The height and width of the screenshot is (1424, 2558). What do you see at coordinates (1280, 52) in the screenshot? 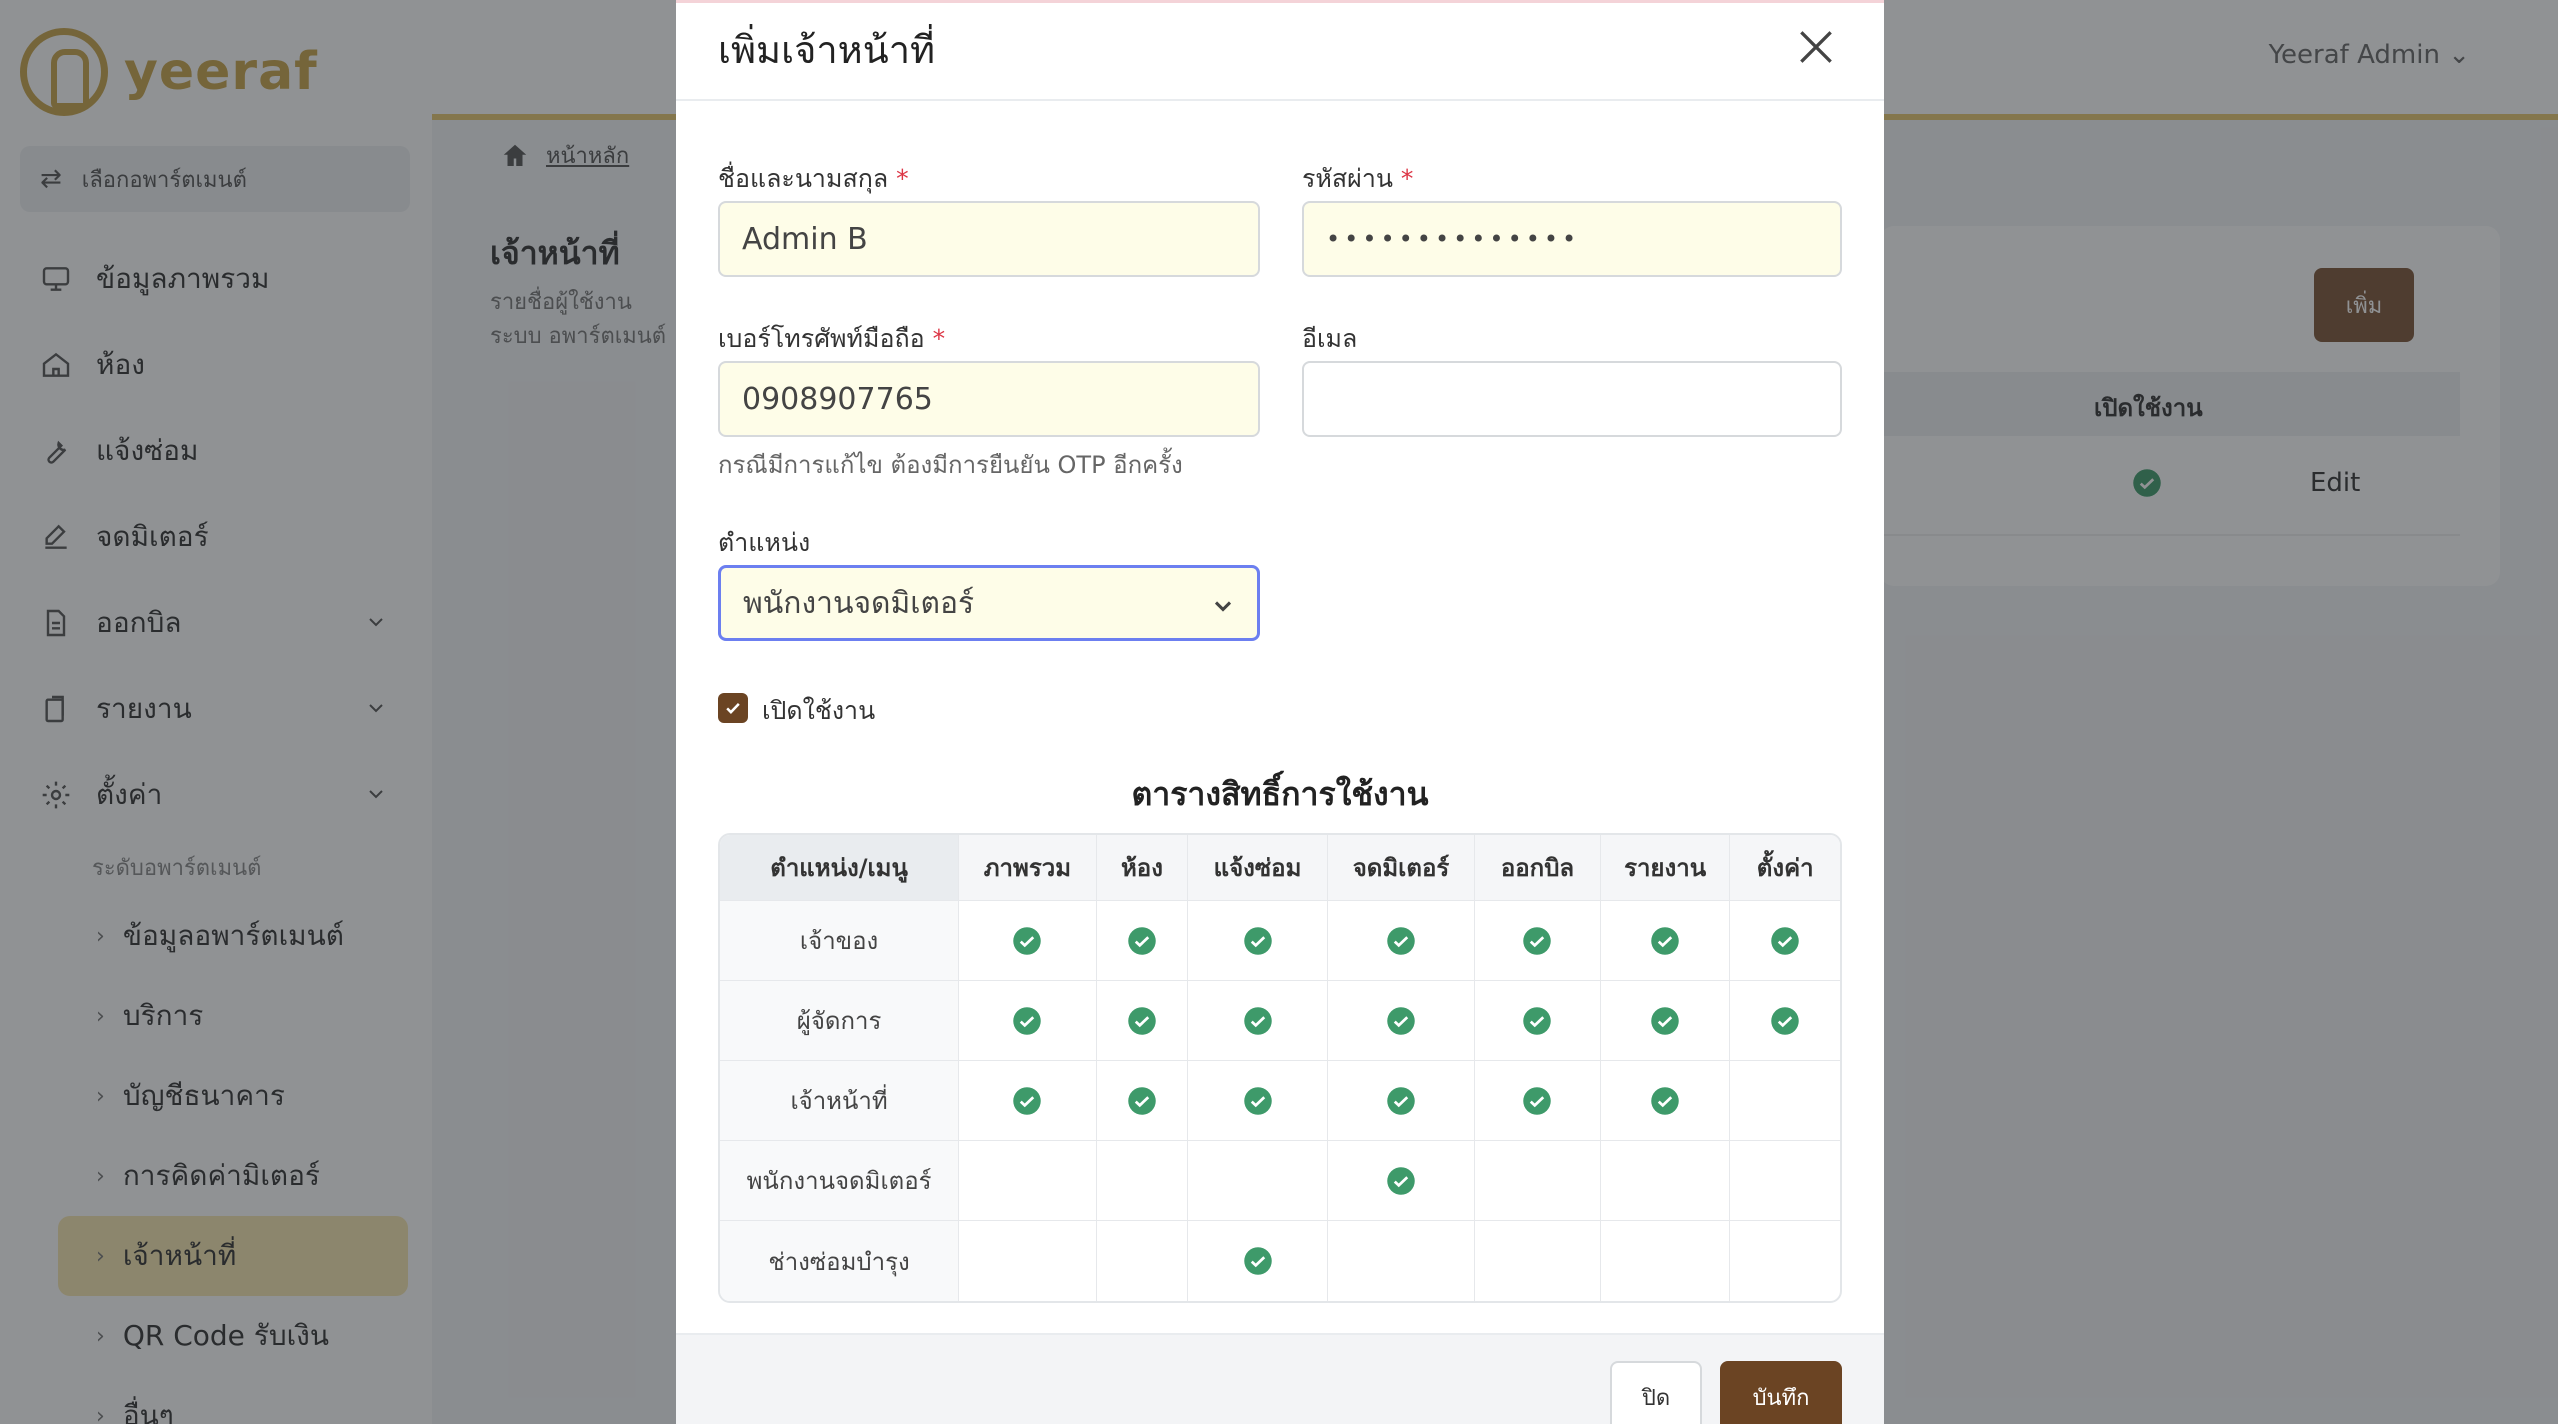
I see `modal-header: เพิ่มเจ้าหน้าที่` at bounding box center [1280, 52].